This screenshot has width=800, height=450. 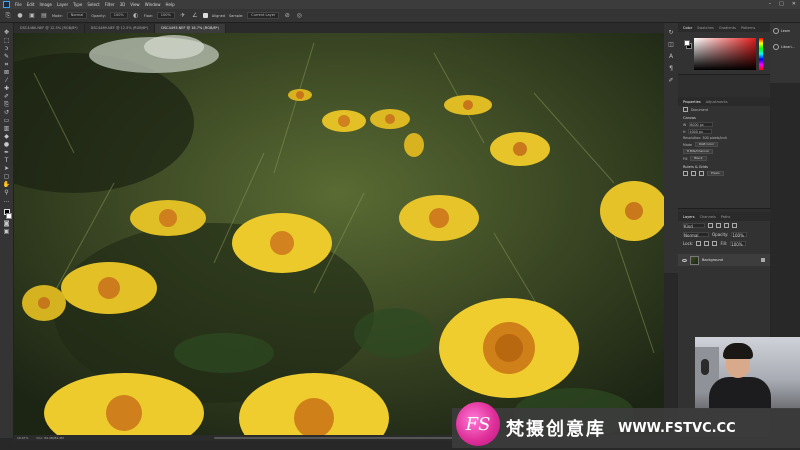 What do you see at coordinates (123, 4) in the screenshot?
I see `menu-3d: 3D` at bounding box center [123, 4].